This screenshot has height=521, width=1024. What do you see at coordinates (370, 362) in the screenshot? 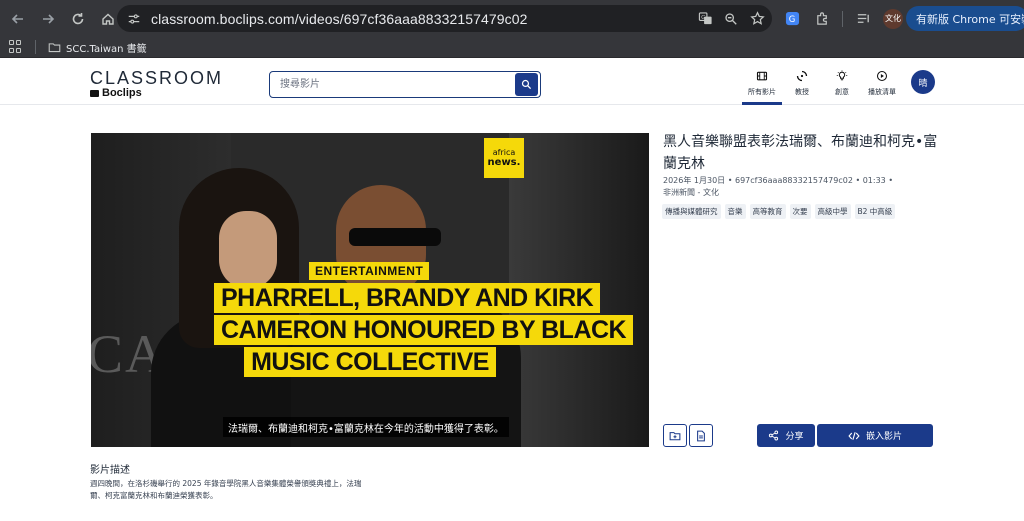
I see `headline-line: MUSIC COLLECTIVE` at bounding box center [370, 362].